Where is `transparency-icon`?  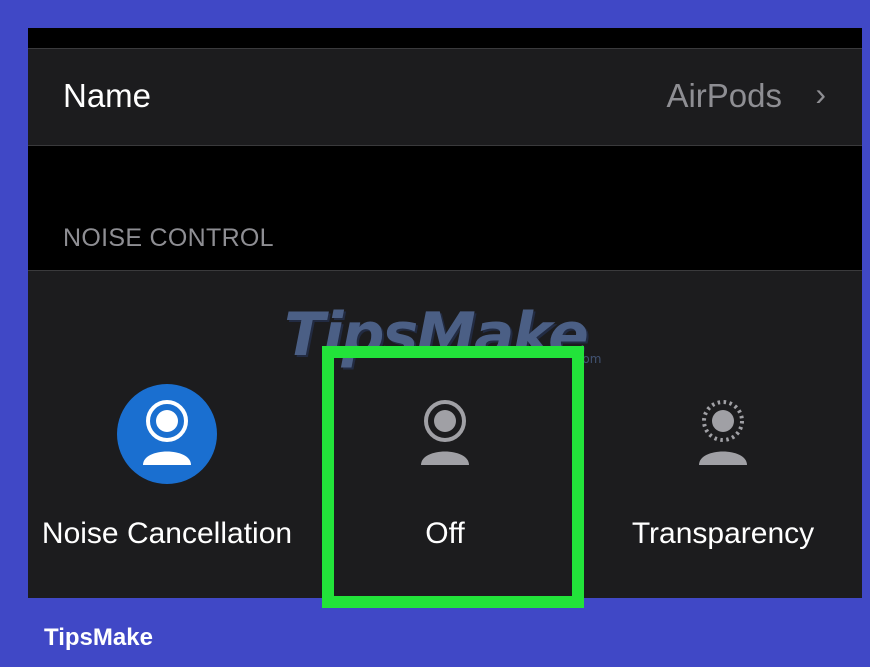
transparency-icon is located at coordinates (723, 434).